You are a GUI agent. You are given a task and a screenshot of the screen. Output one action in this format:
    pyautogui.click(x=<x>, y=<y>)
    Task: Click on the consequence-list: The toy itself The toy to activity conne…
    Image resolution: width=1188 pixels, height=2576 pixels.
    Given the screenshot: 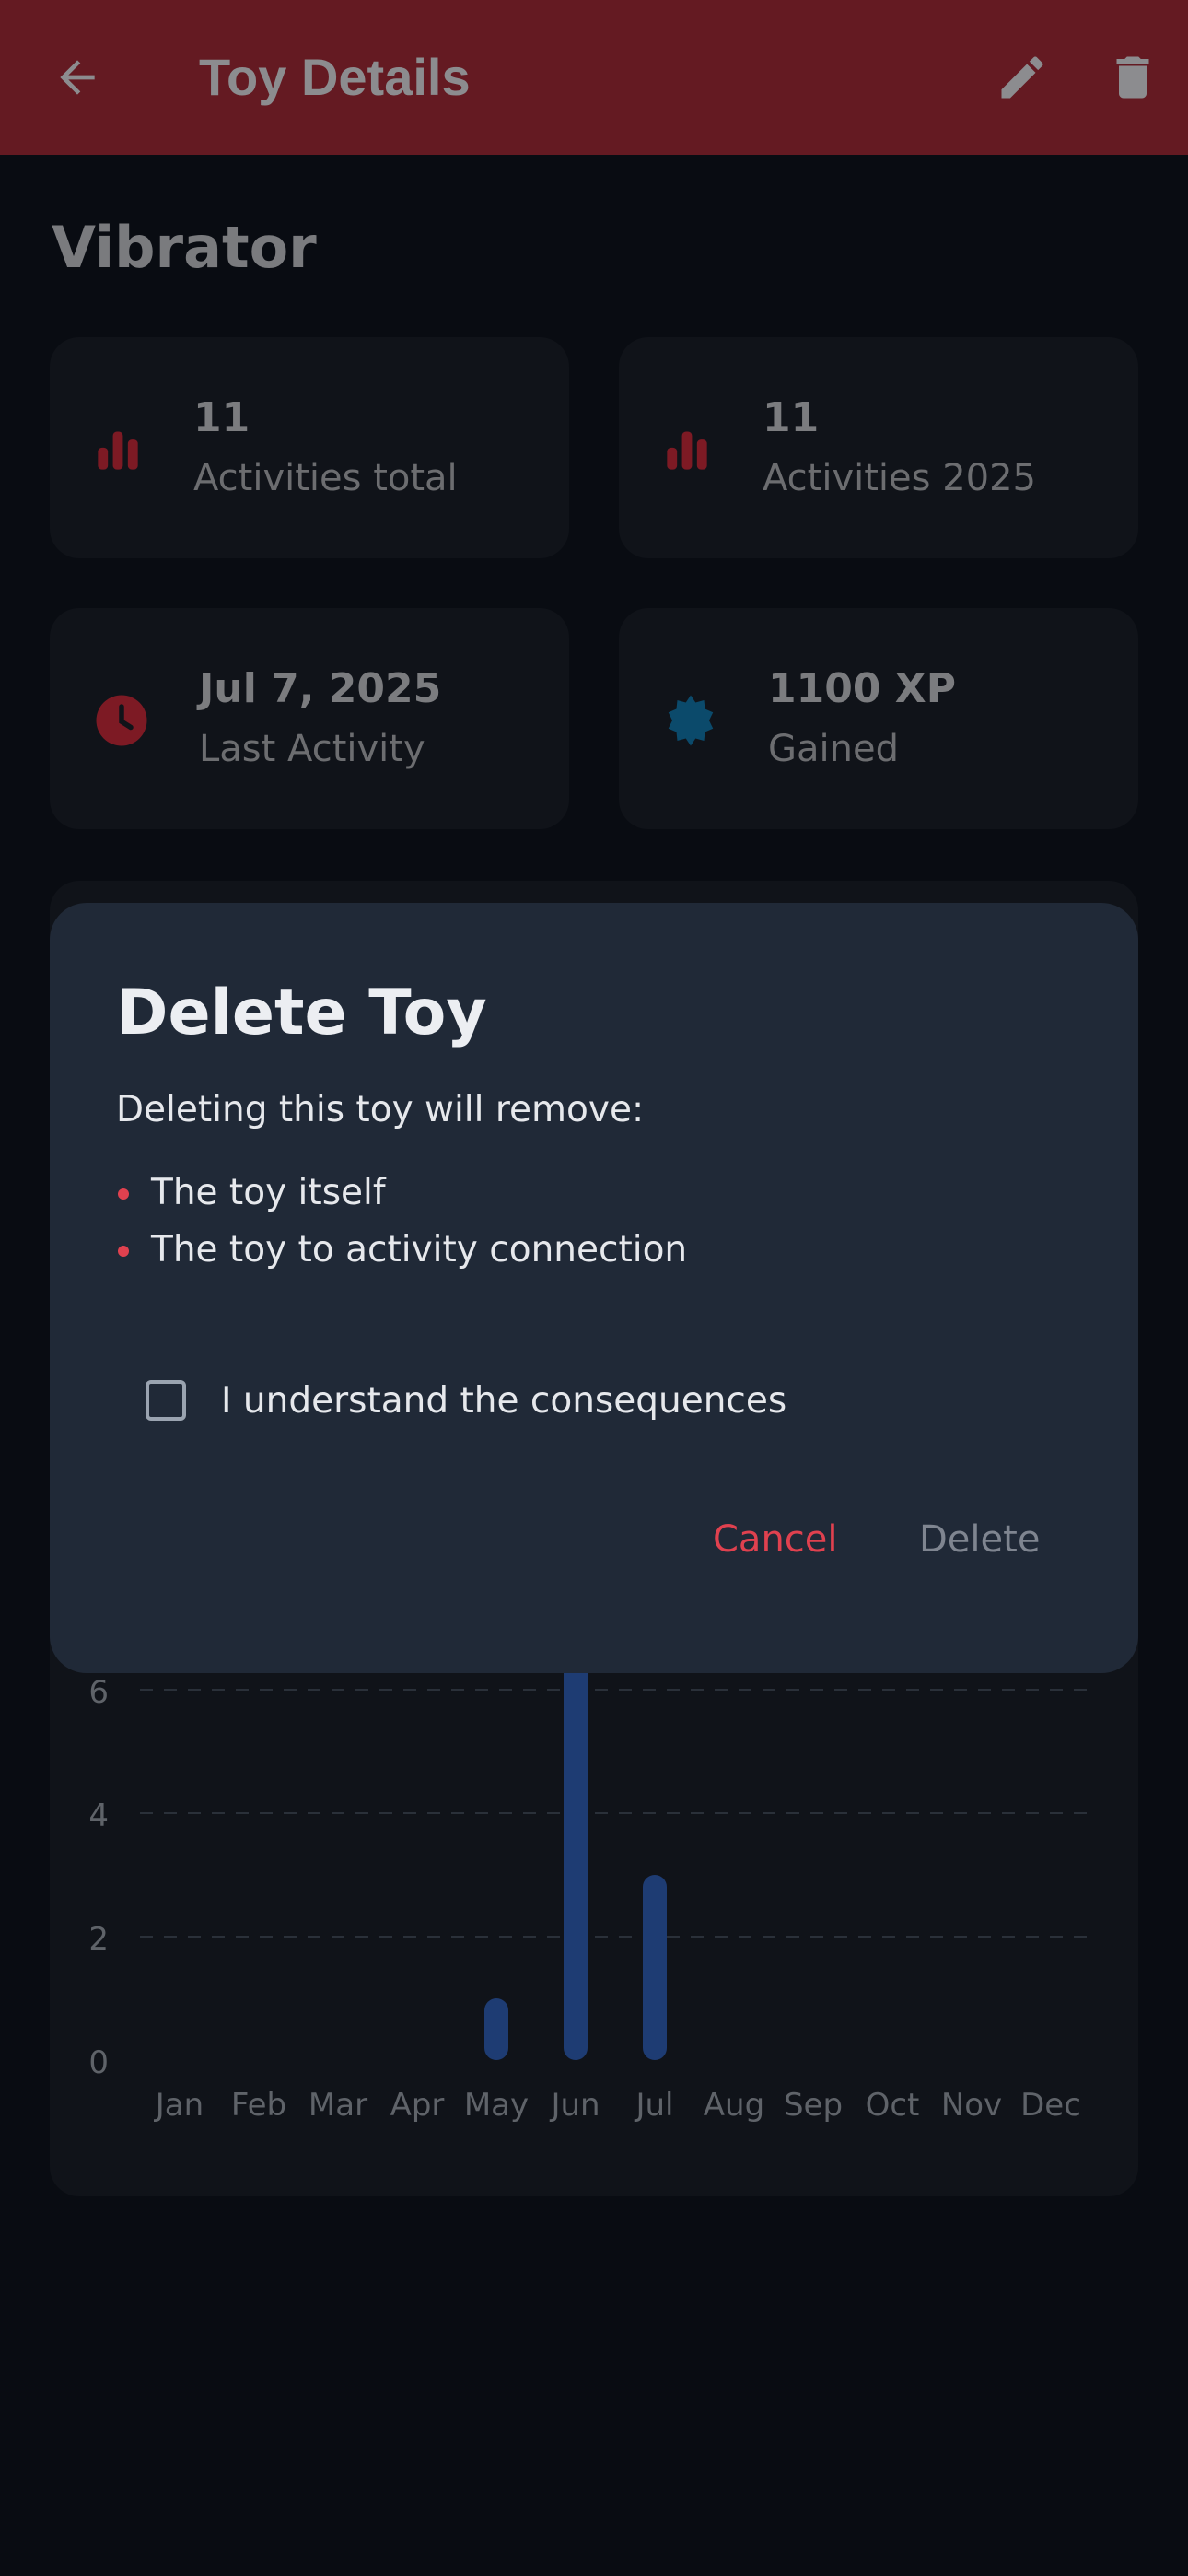 What is the action you would take?
    pyautogui.click(x=401, y=1222)
    